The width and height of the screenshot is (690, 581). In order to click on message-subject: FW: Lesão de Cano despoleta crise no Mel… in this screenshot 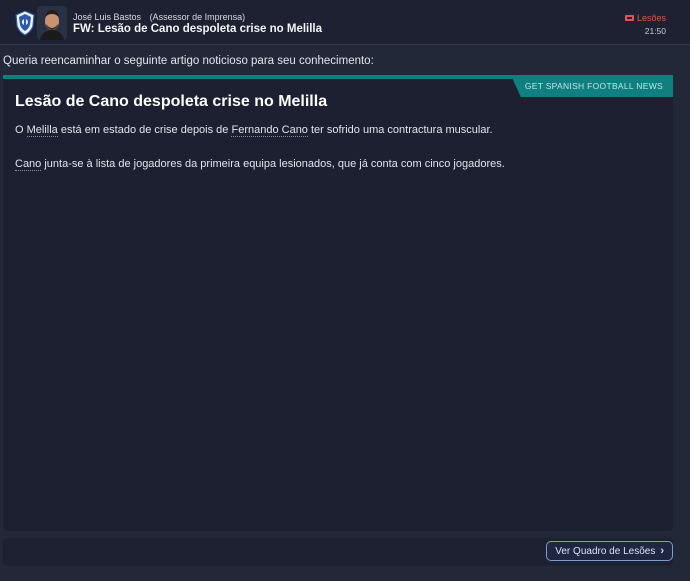, I will do `click(198, 29)`.